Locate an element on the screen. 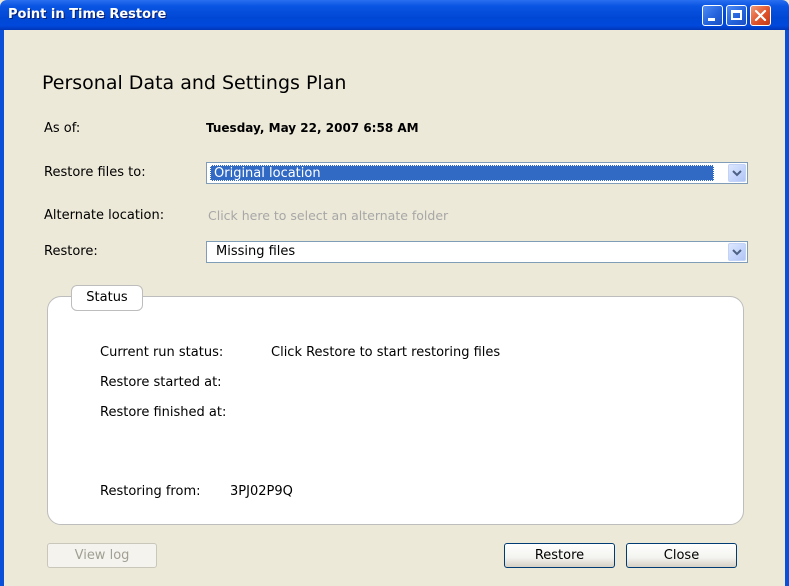  maximize-button is located at coordinates (736, 15).